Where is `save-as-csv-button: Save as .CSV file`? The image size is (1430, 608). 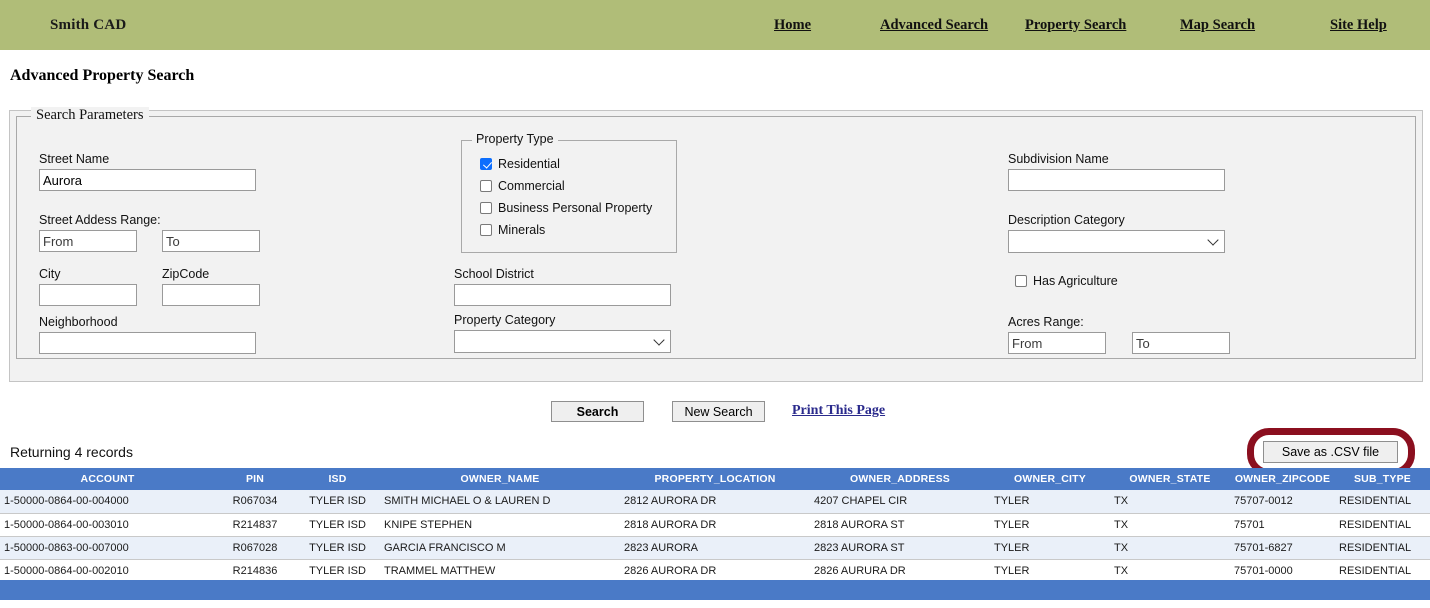
save-as-csv-button: Save as .CSV file is located at coordinates (1330, 452).